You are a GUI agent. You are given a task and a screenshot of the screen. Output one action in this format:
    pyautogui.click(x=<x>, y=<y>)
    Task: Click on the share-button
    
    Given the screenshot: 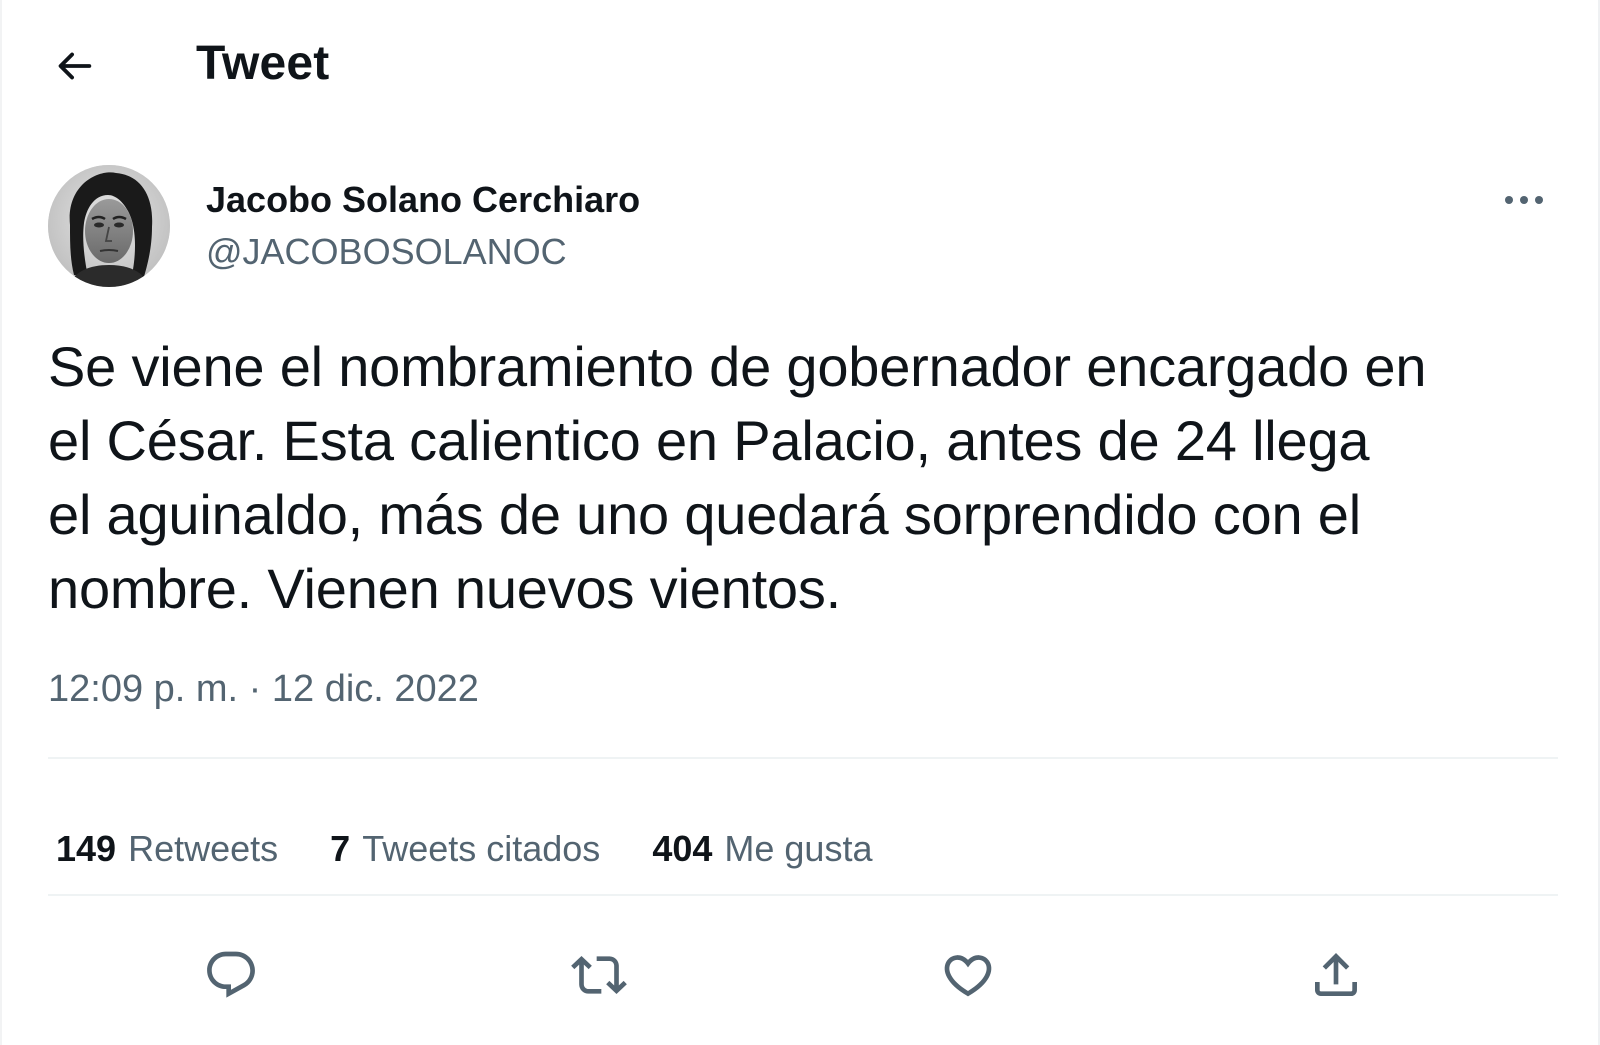 What is the action you would take?
    pyautogui.click(x=1336, y=975)
    